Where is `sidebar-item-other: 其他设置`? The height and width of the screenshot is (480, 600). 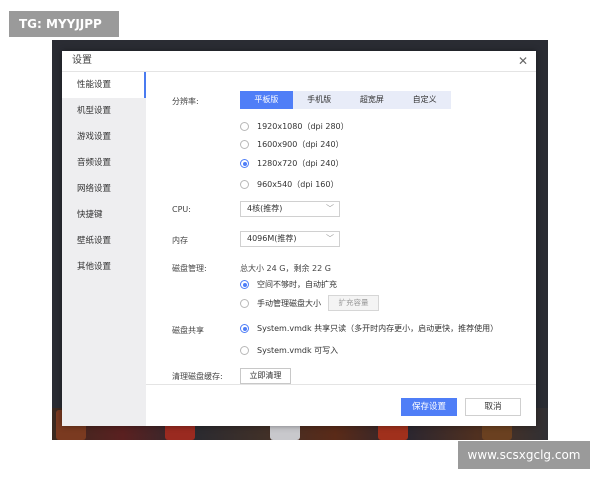
sidebar-item-other: 其他设置 is located at coordinates (104, 267).